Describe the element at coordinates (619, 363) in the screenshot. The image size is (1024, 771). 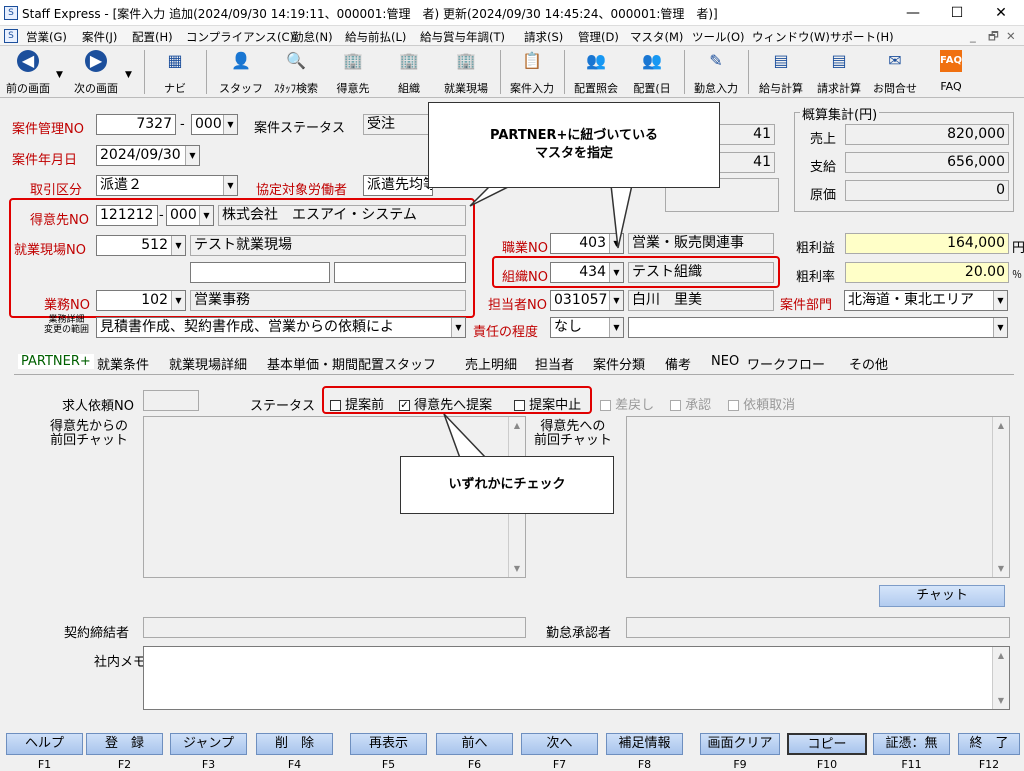
I see `tab-case-category: 案件分類` at that location.